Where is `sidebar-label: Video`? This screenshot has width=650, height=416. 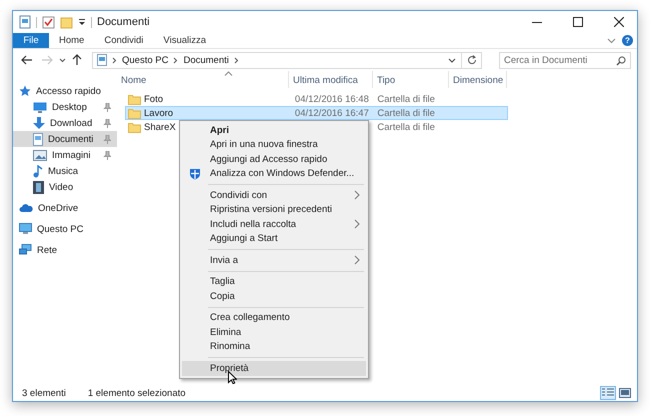 sidebar-label: Video is located at coordinates (61, 187).